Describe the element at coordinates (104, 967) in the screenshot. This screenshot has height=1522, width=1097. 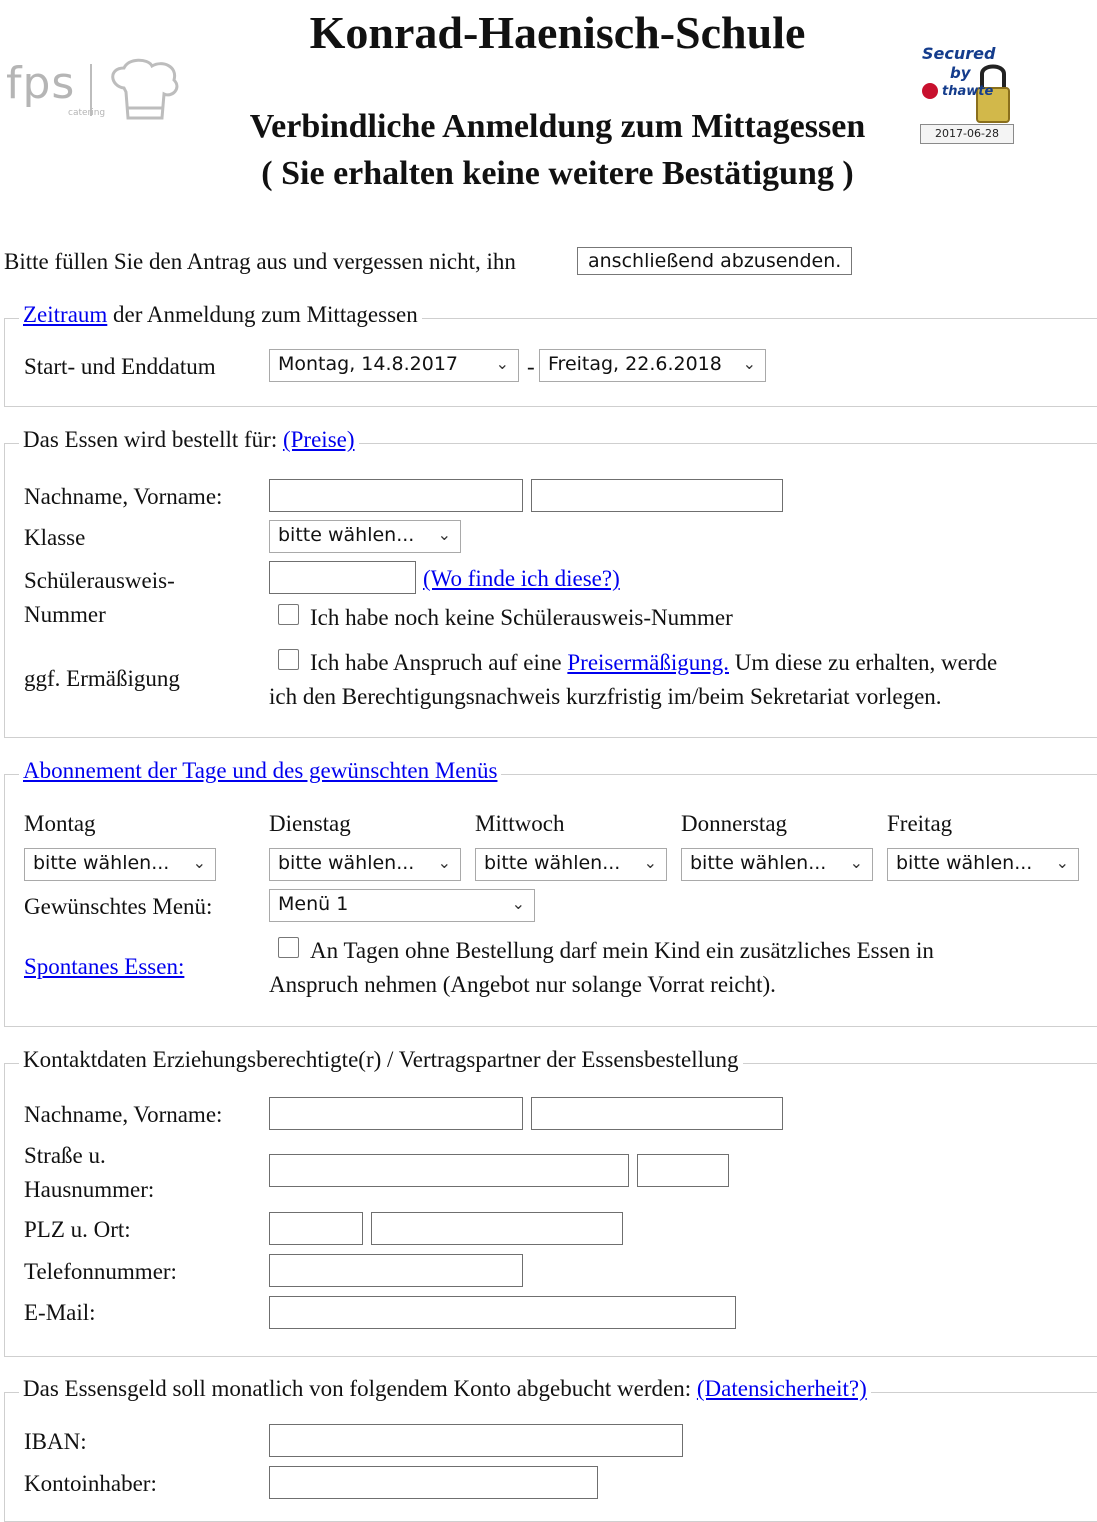
I see `spontaneous-meal-link: Spontanes Essen:` at that location.